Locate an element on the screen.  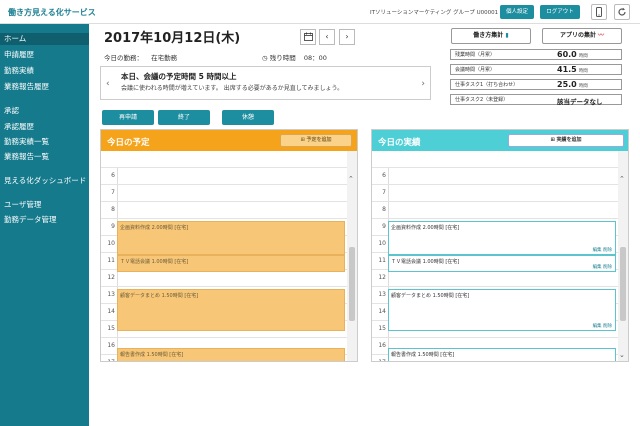
stat-value: 60.0 時間 is located at coordinates (572, 54).